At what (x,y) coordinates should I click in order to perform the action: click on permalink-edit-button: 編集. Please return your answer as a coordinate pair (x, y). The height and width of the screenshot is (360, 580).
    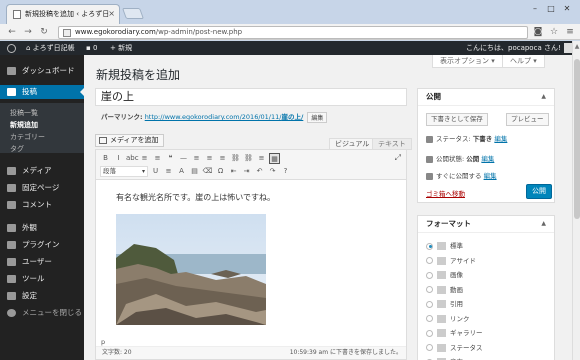
    Looking at the image, I should click on (317, 117).